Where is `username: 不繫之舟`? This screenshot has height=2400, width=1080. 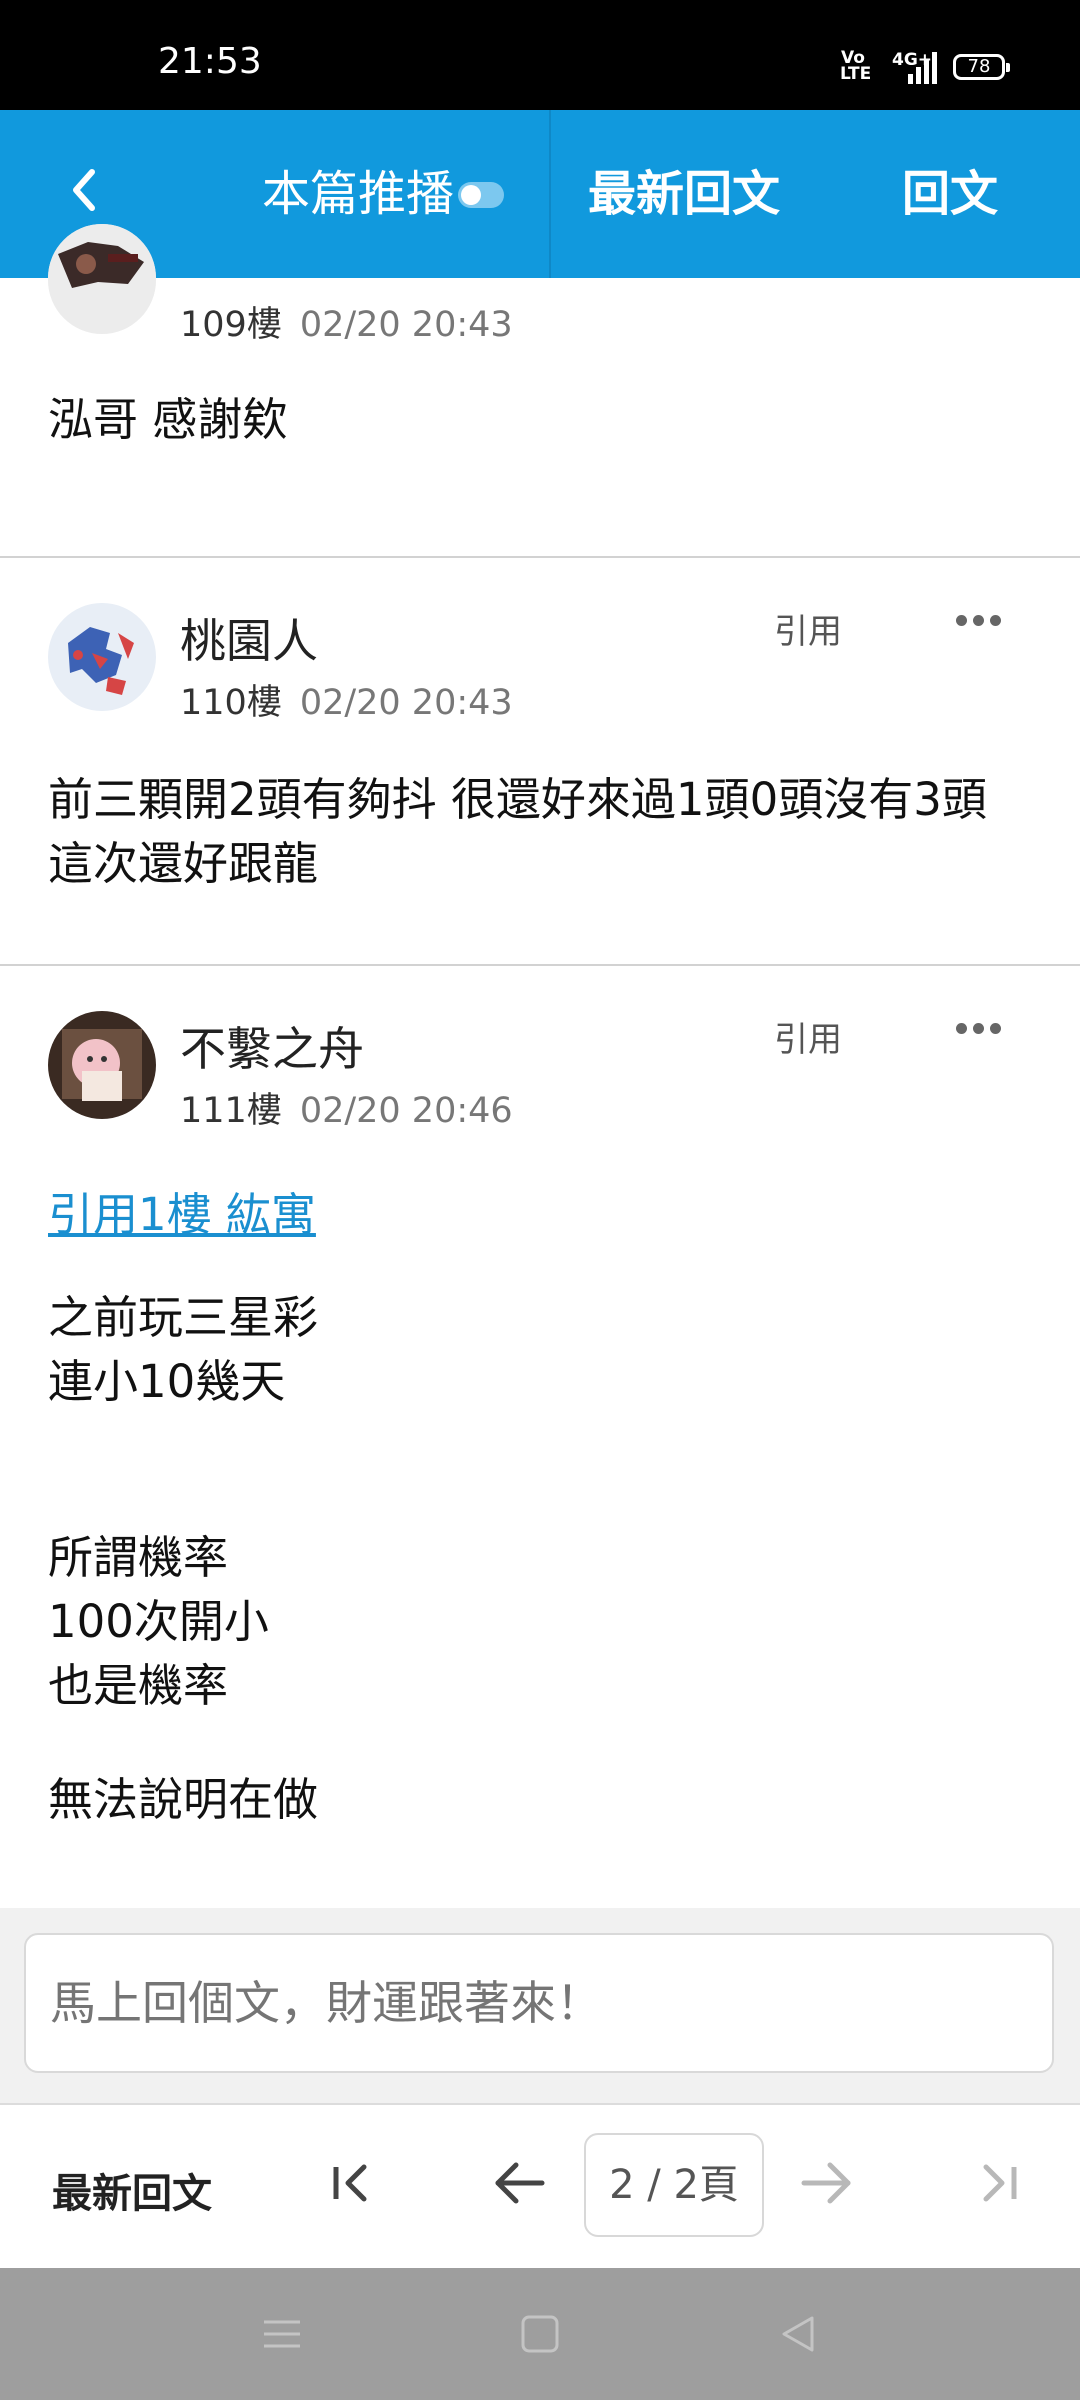 username: 不繫之舟 is located at coordinates (272, 1046).